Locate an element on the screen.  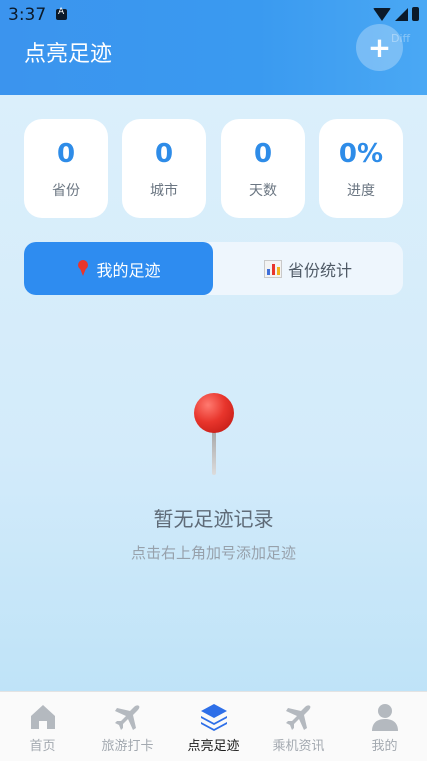
status-icons is located at coordinates (396, 14).